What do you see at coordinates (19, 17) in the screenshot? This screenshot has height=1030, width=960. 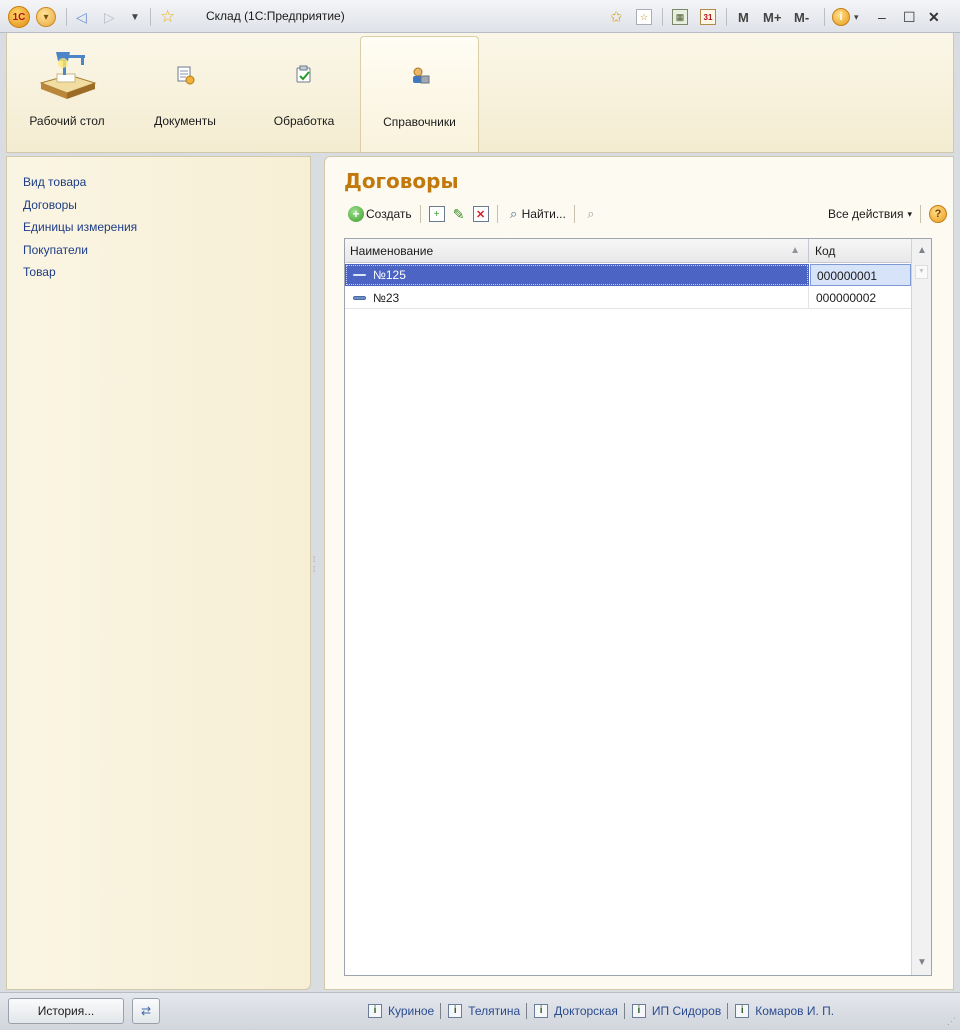 I see `app-logo-icon: 1С` at bounding box center [19, 17].